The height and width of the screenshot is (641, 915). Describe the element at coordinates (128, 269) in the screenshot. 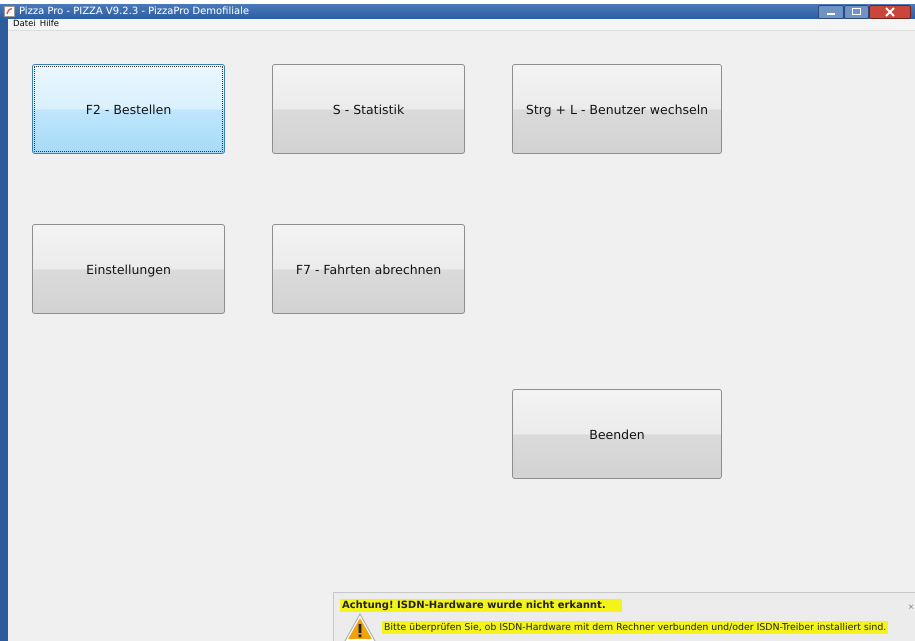

I see `menu-button: Einstellungen` at that location.